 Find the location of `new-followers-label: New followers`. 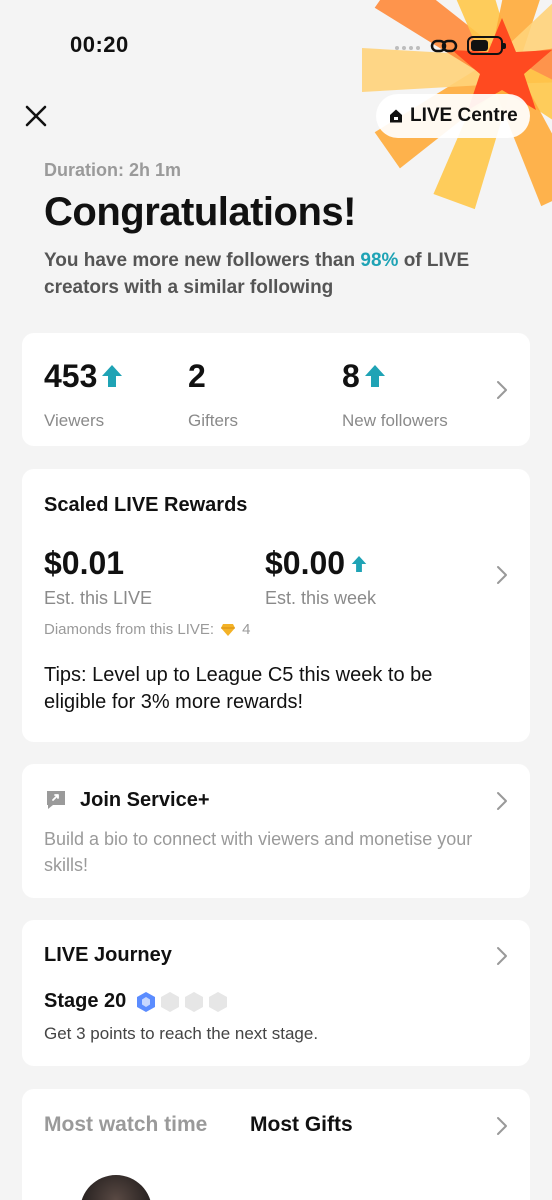

new-followers-label: New followers is located at coordinates (395, 420).